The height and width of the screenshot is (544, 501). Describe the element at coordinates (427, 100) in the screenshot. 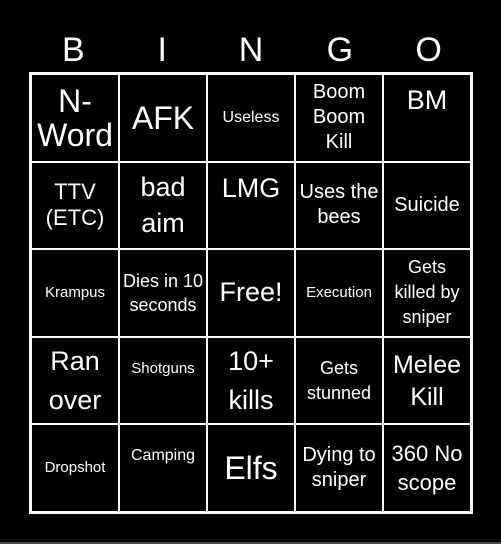

I see `cell-label: BM` at that location.